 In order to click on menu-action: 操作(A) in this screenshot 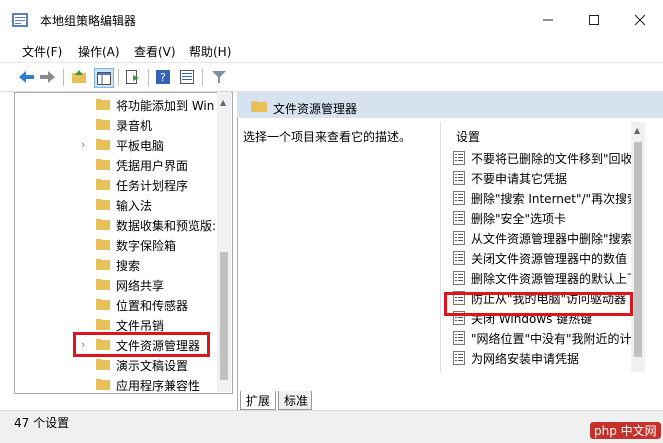, I will do `click(99, 51)`.